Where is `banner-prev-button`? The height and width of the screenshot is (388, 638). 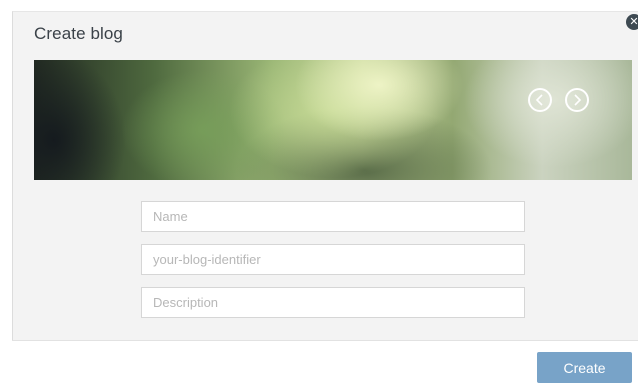
banner-prev-button is located at coordinates (540, 100).